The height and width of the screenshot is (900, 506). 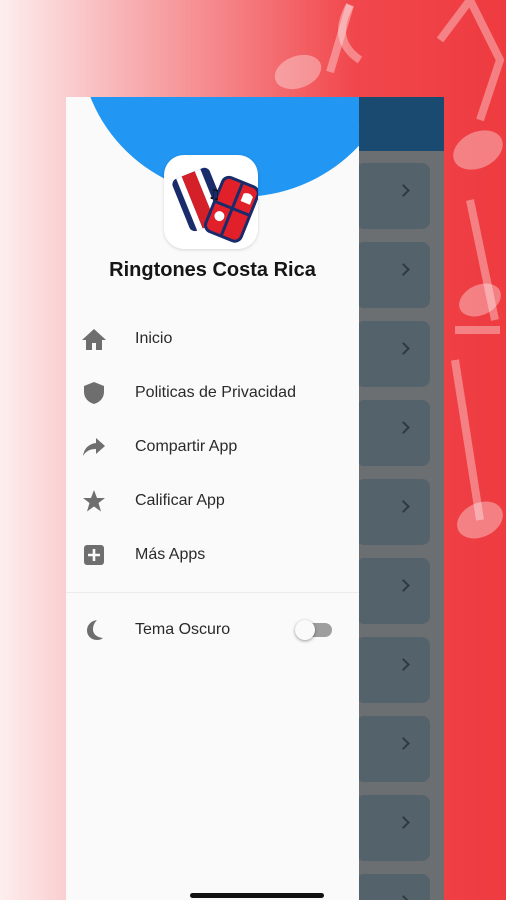 I want to click on menu-item-share: Compartir App, so click(x=212, y=447).